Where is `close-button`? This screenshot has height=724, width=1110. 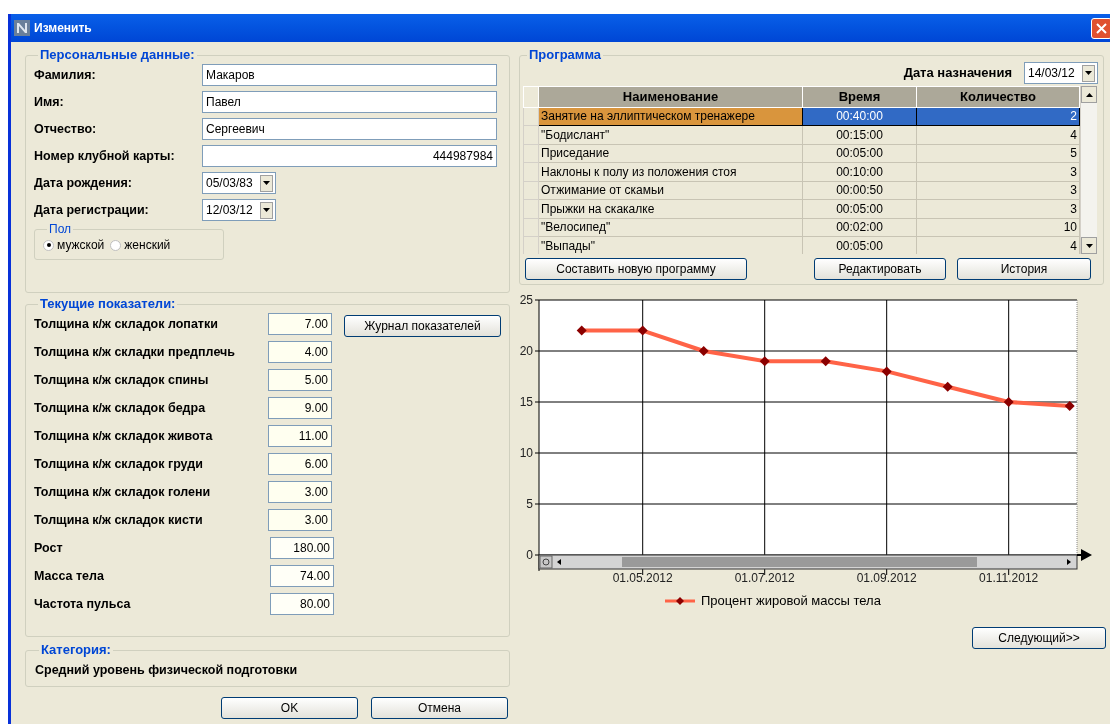 close-button is located at coordinates (1100, 28).